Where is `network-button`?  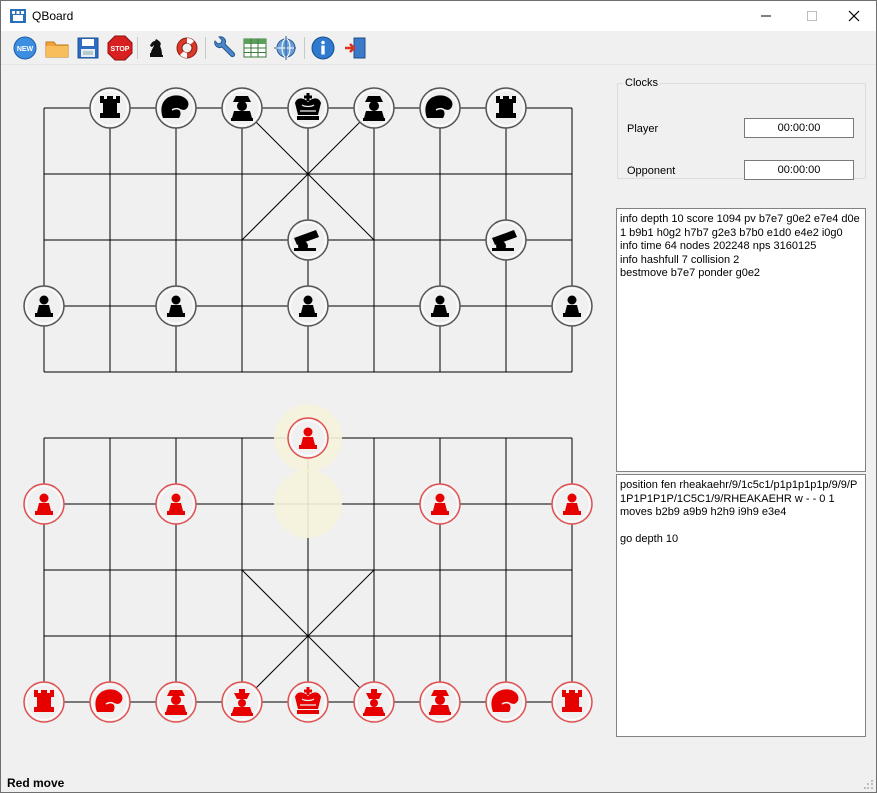
network-button is located at coordinates (286, 48).